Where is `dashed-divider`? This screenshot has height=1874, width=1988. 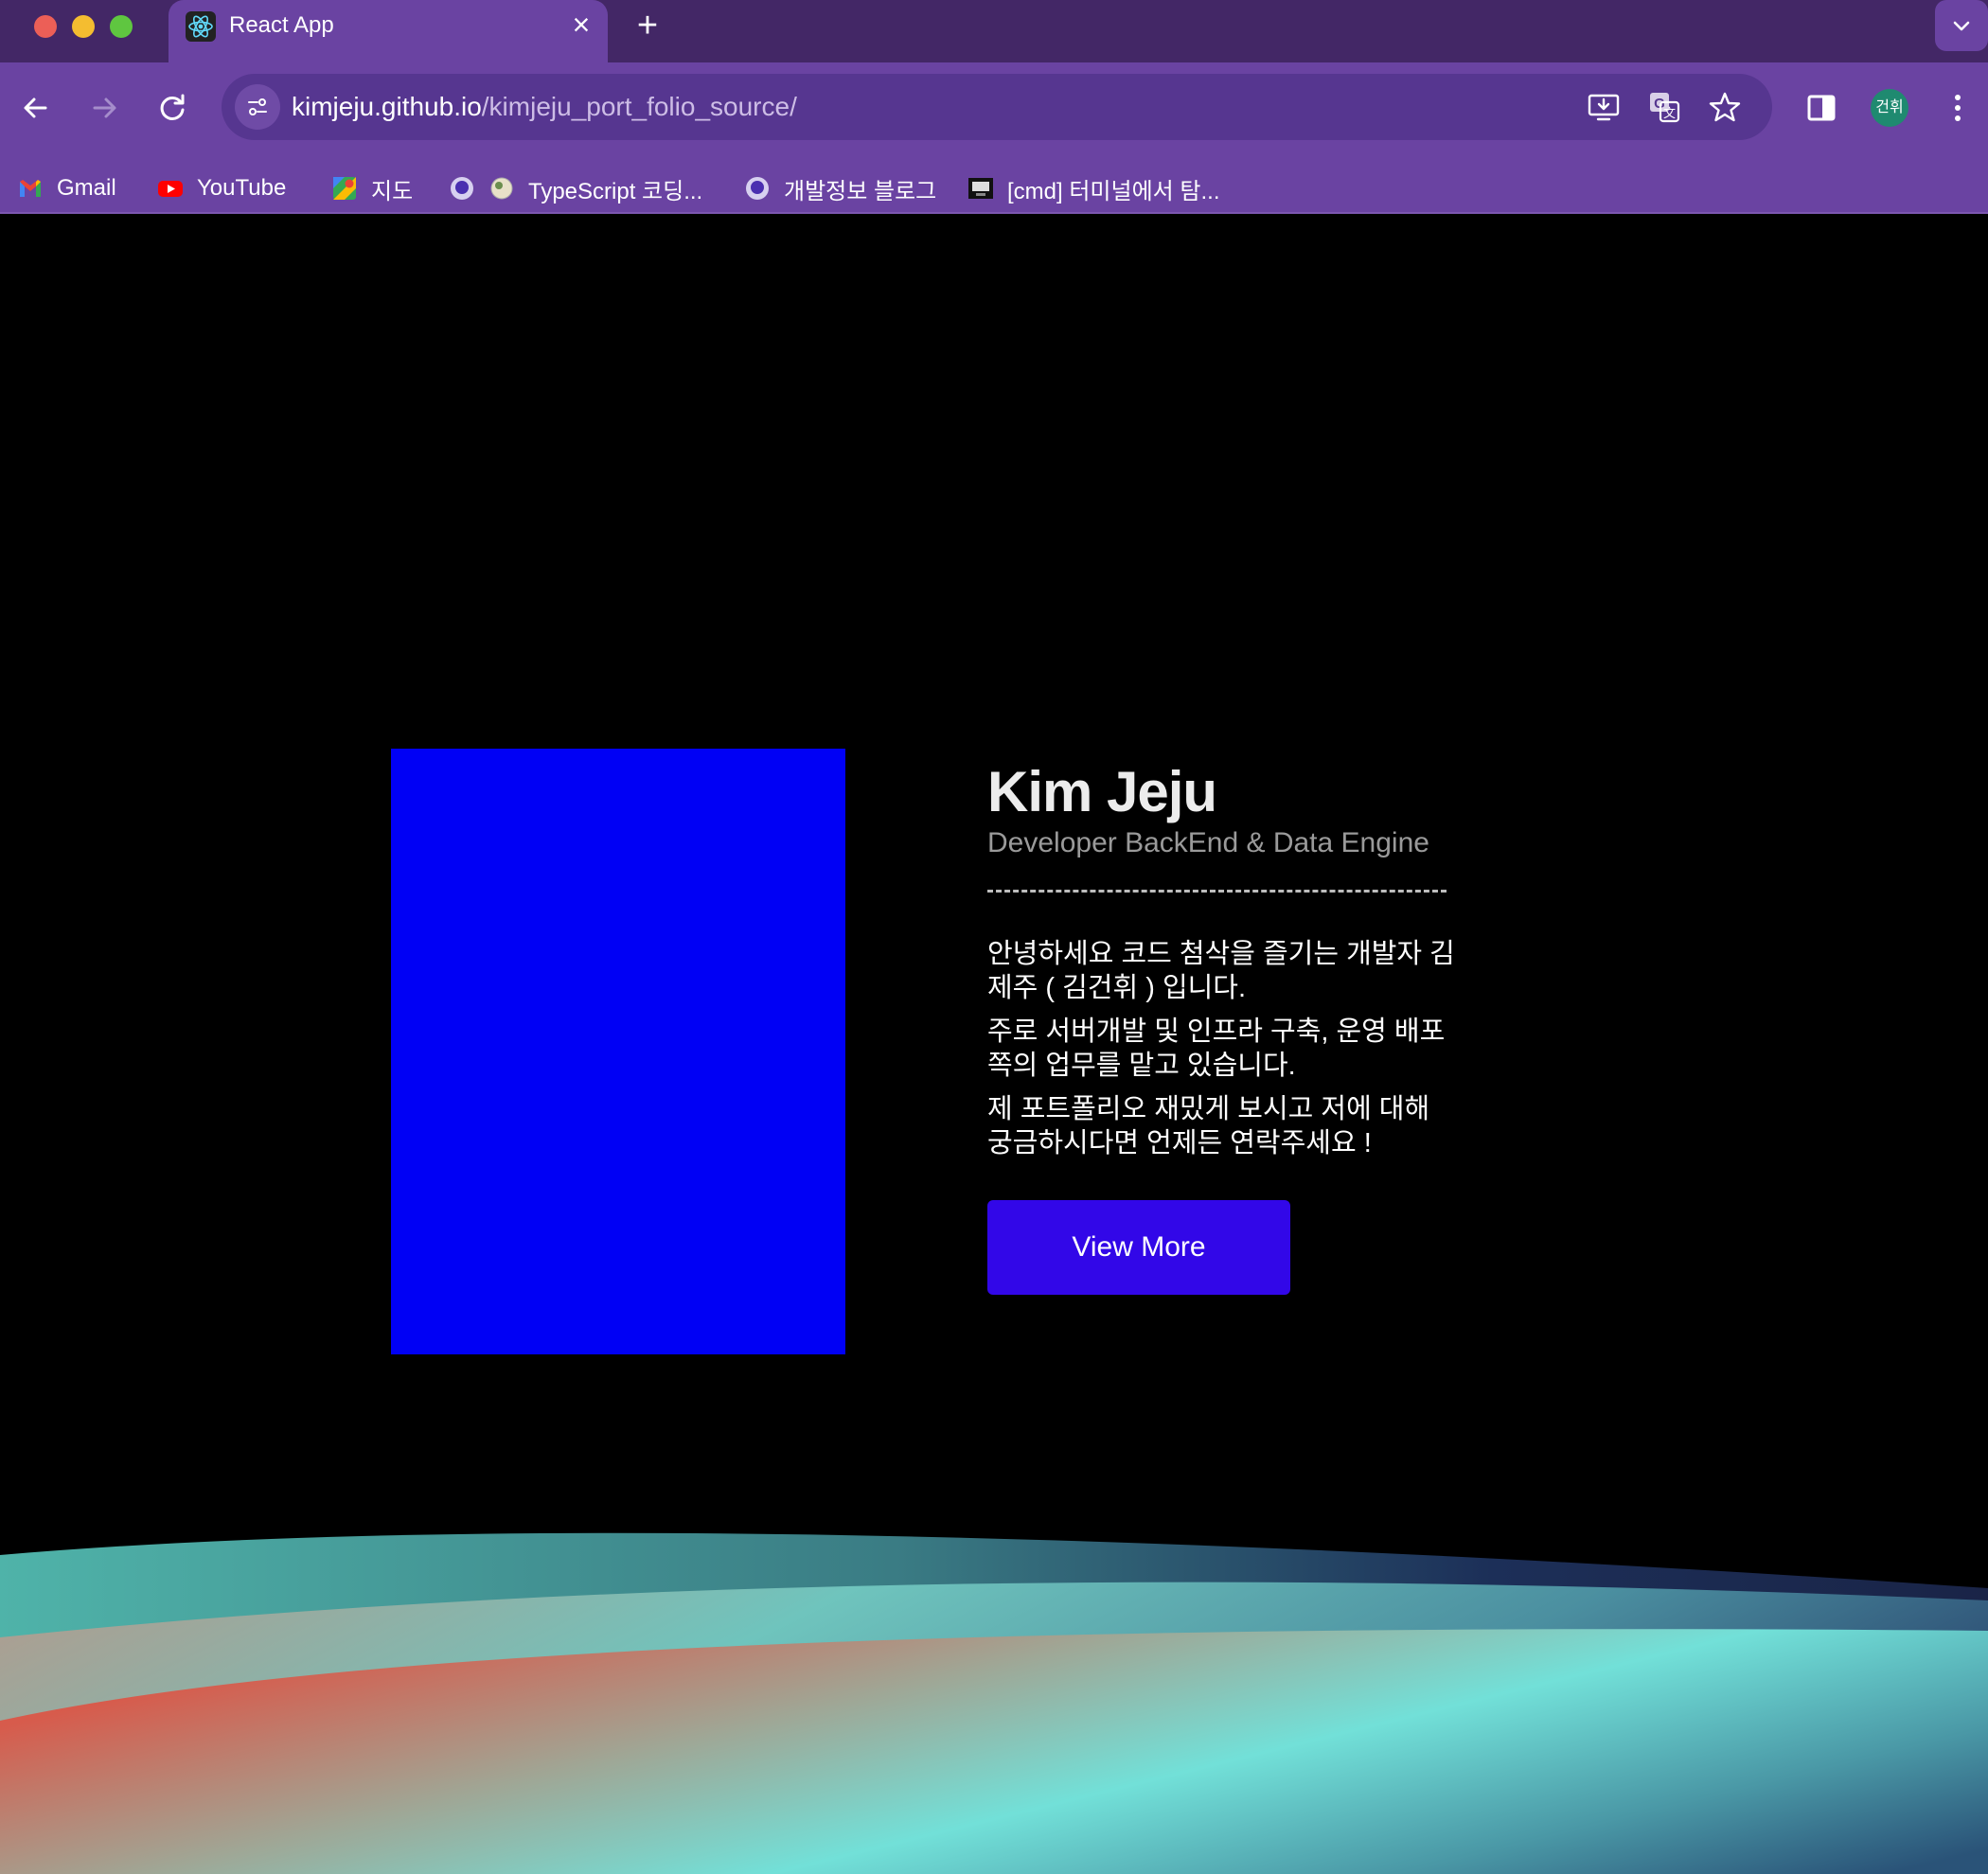
dashed-divider is located at coordinates (1217, 891).